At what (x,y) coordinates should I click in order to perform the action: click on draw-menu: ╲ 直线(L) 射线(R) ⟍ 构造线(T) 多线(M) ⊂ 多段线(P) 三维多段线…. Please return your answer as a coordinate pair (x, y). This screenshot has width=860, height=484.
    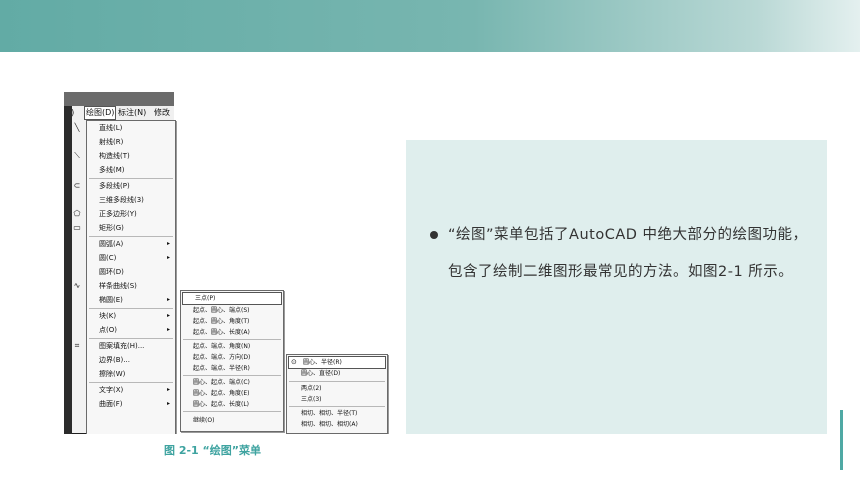
    Looking at the image, I should click on (124, 277).